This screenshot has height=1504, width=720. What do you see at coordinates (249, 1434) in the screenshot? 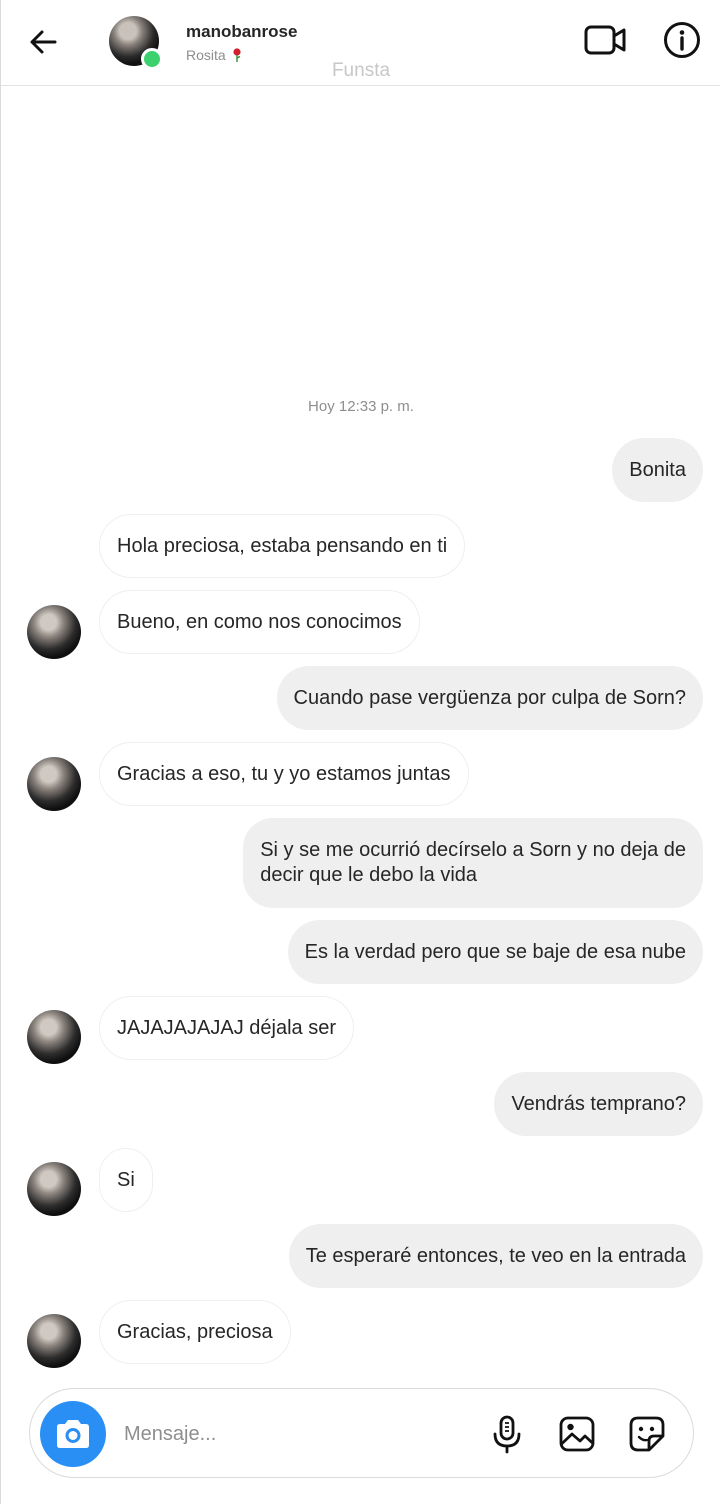
I see `message-input` at bounding box center [249, 1434].